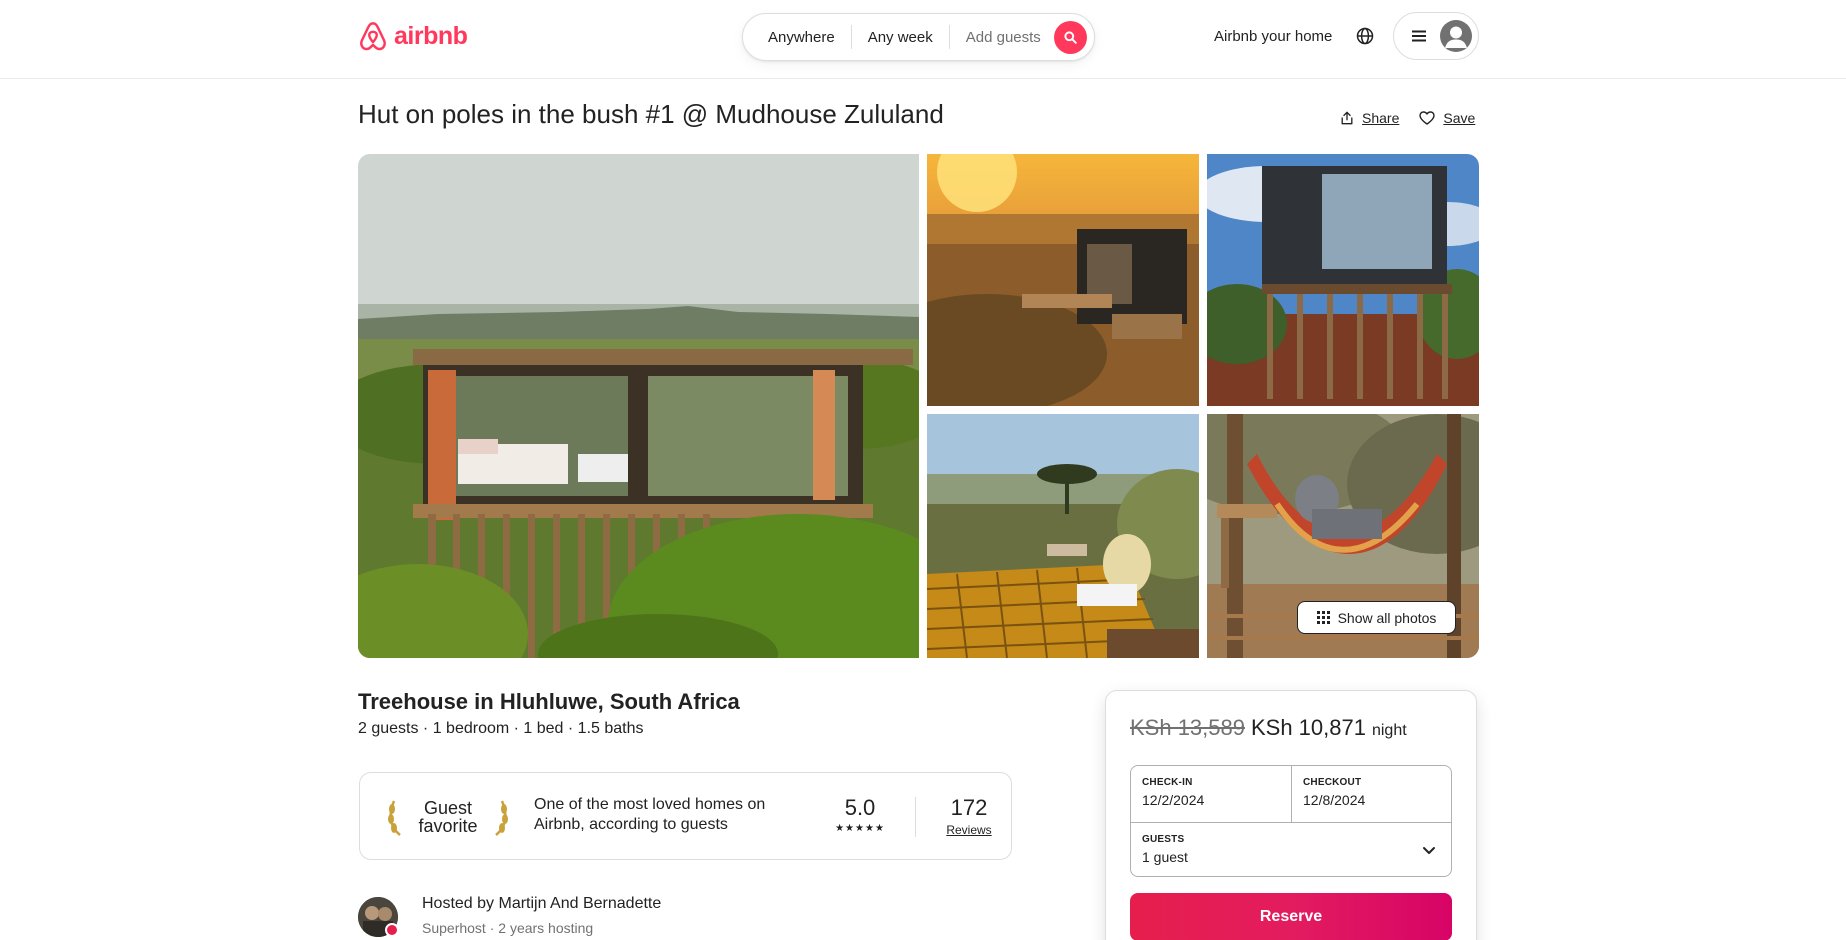 Image resolution: width=1846 pixels, height=940 pixels. What do you see at coordinates (448, 826) in the screenshot?
I see `guest-favorite-line2: favorite` at bounding box center [448, 826].